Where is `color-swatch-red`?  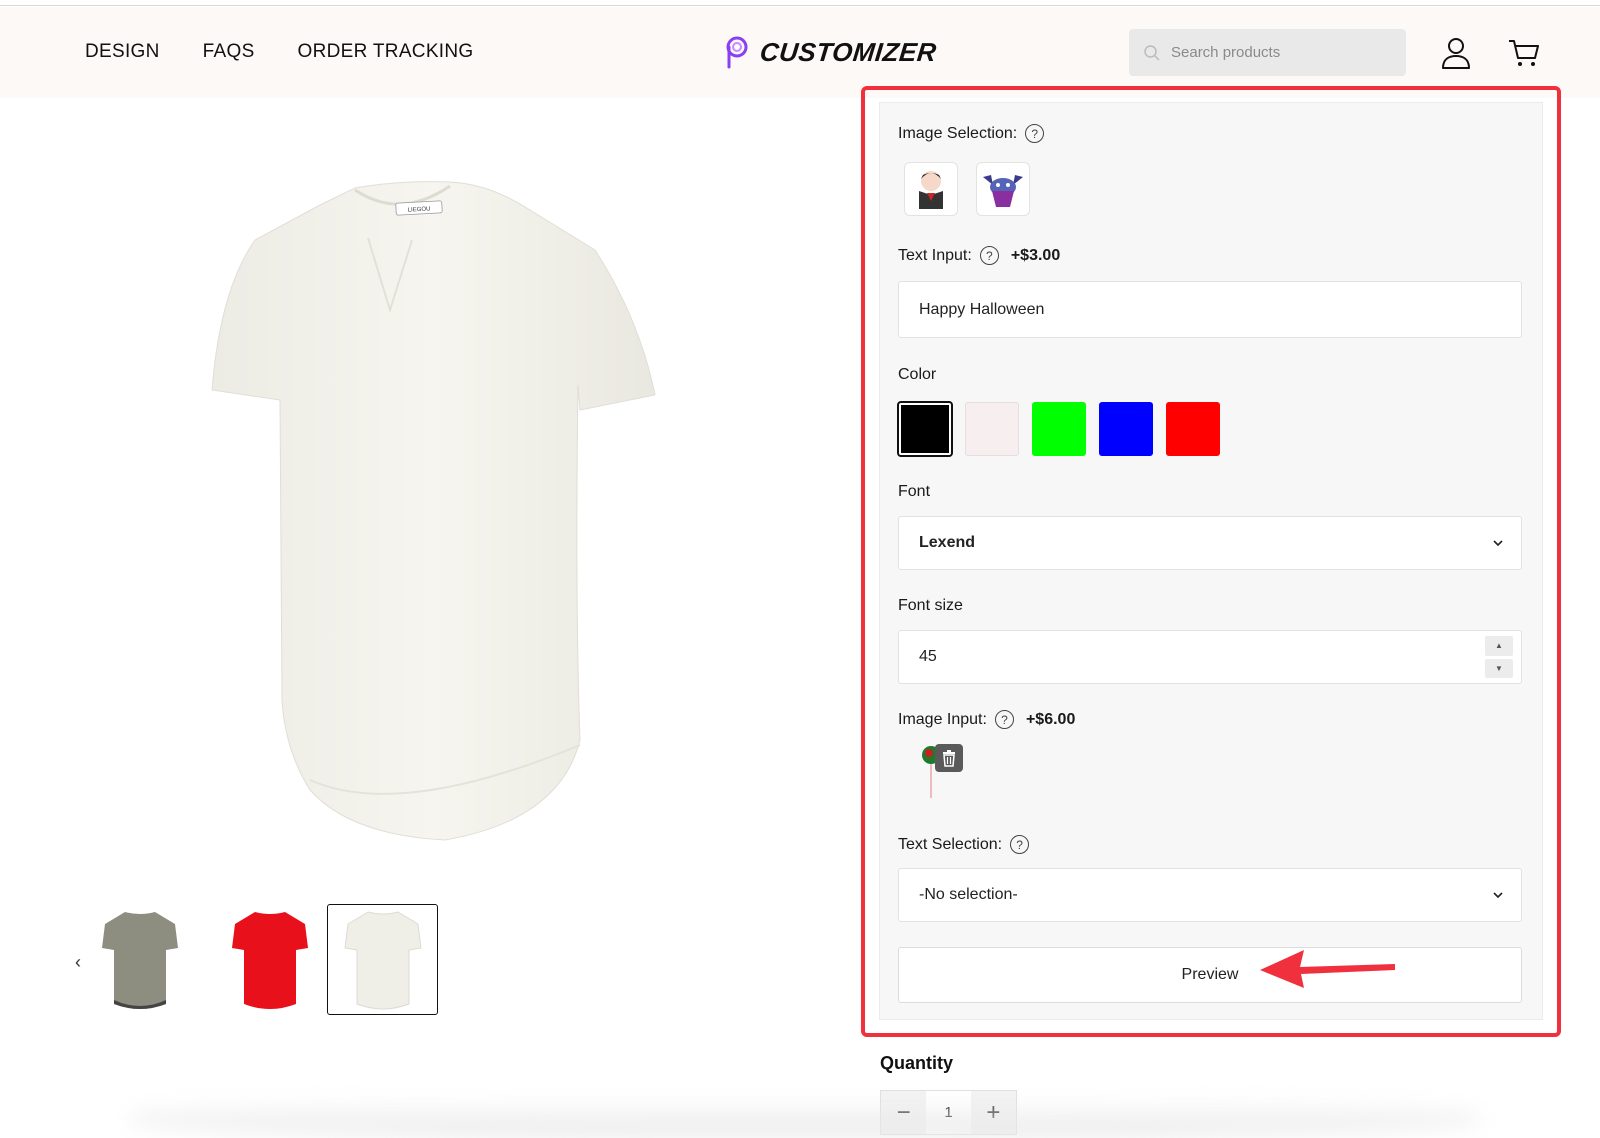
color-swatch-red is located at coordinates (1193, 429).